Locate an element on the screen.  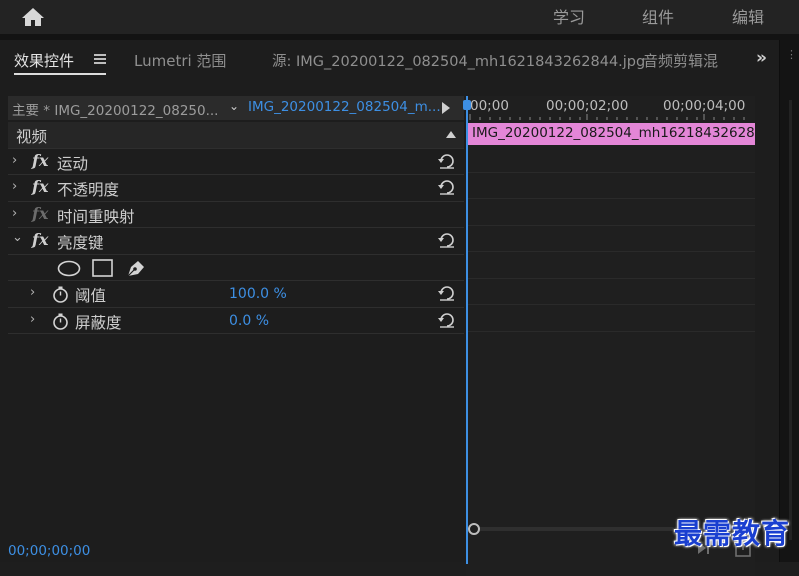
home-icon is located at coordinates (33, 17).